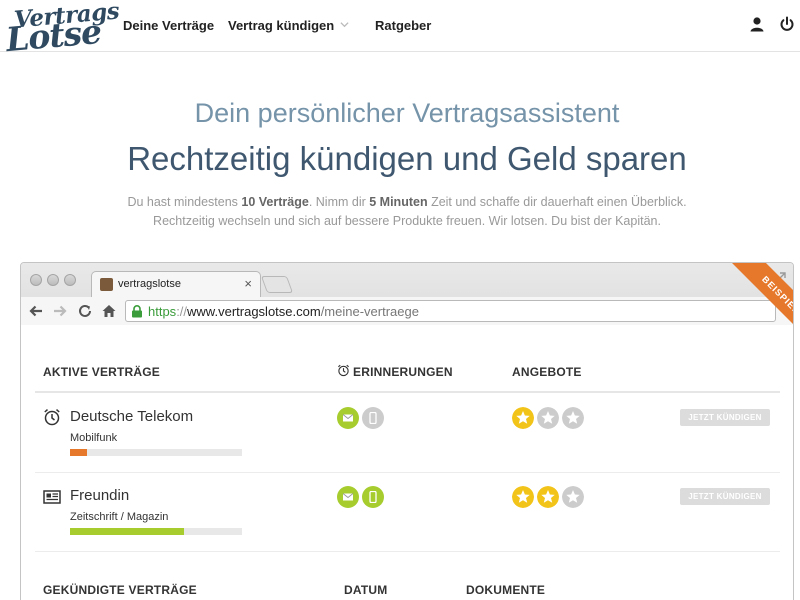 This screenshot has height=600, width=800. I want to click on url-scheme: https, so click(162, 311).